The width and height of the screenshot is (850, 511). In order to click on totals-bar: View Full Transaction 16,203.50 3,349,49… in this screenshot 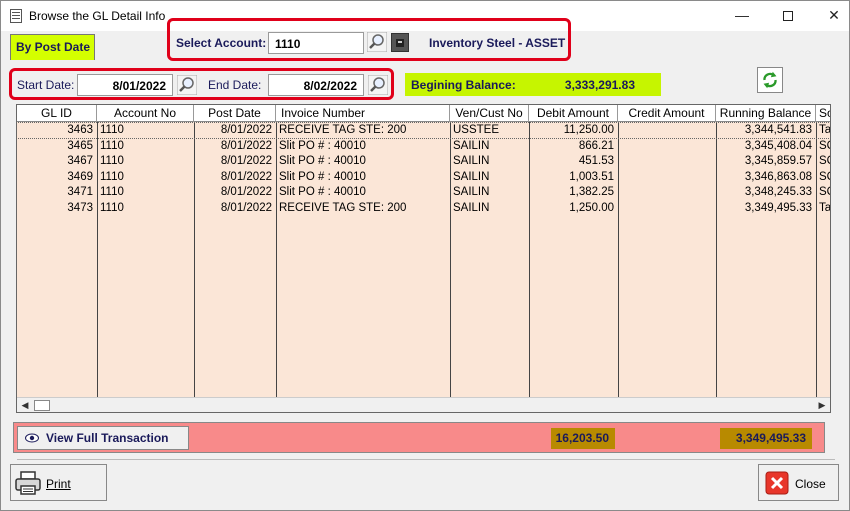, I will do `click(419, 437)`.